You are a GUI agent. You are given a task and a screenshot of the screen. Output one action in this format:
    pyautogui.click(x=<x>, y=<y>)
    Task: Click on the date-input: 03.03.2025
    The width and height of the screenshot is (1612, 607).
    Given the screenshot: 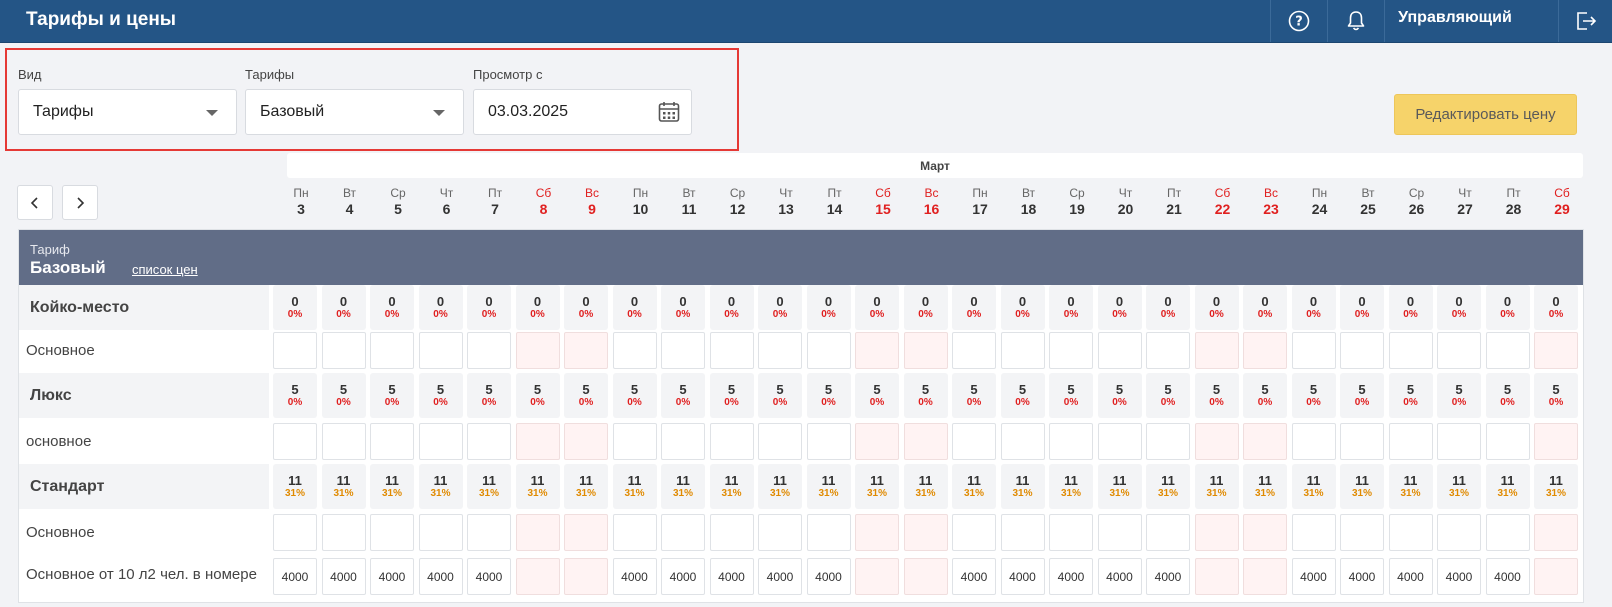 What is the action you would take?
    pyautogui.click(x=582, y=112)
    